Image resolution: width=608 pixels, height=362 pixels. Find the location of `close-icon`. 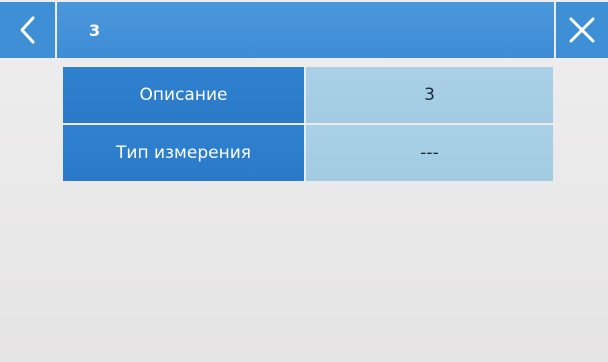

close-icon is located at coordinates (582, 30).